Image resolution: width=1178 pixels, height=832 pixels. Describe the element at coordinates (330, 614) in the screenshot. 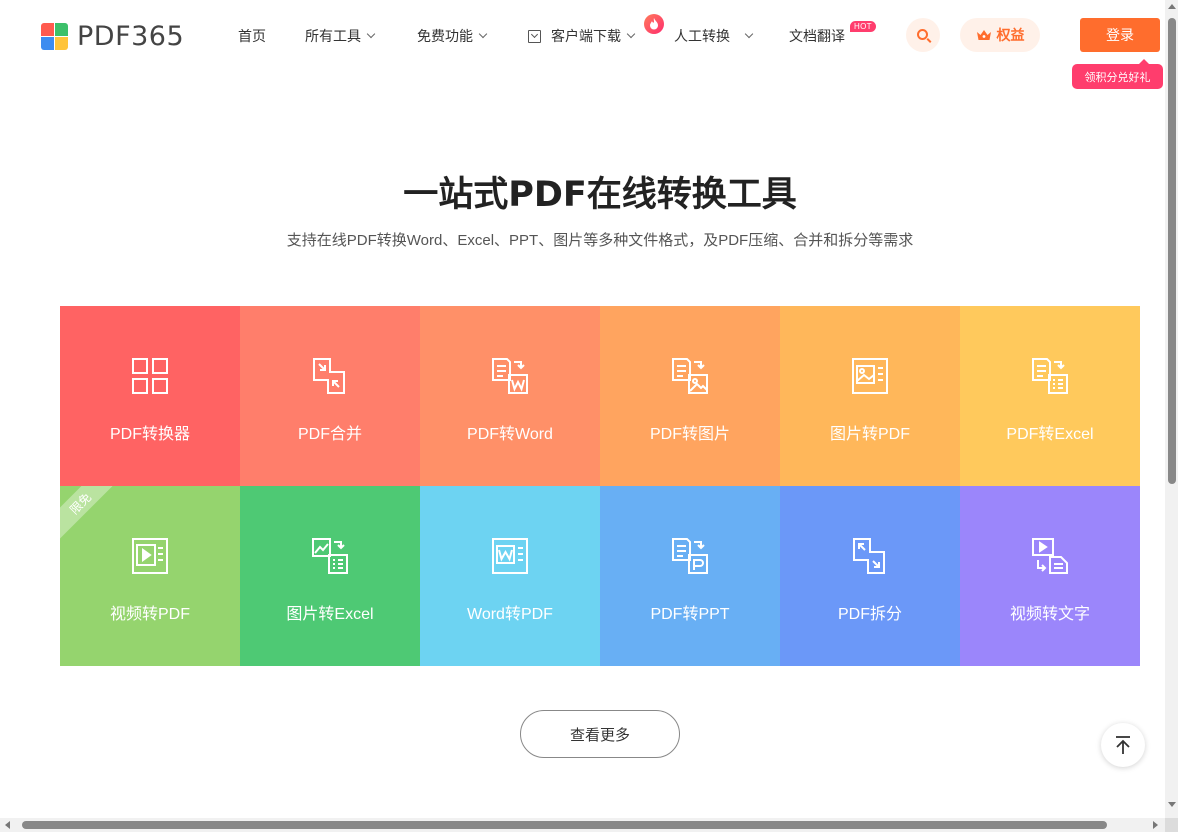

I see `tool-label: 图片转Excel` at that location.